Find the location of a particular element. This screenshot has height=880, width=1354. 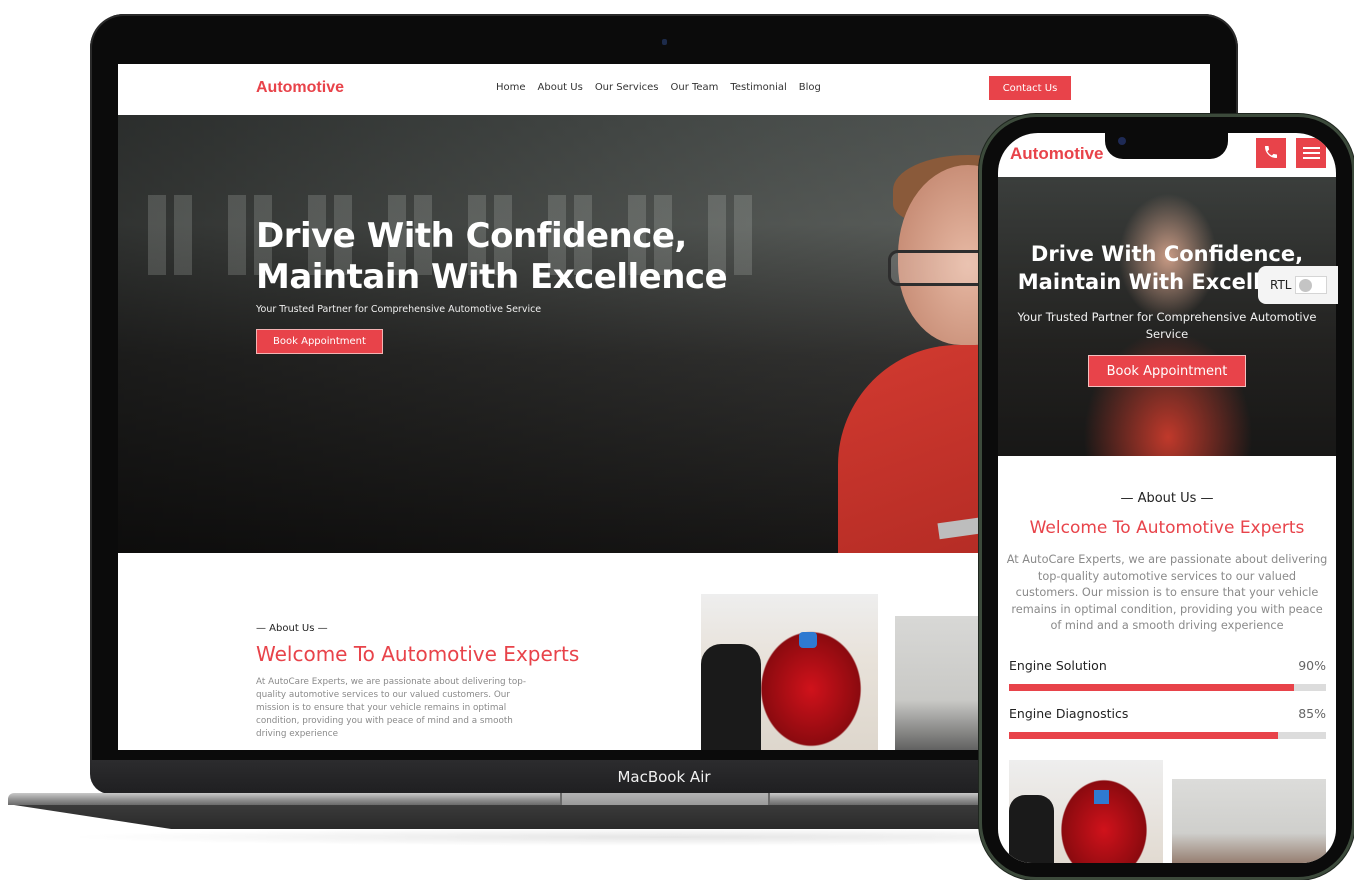

mobile-car-repair-photo is located at coordinates (1086, 811).